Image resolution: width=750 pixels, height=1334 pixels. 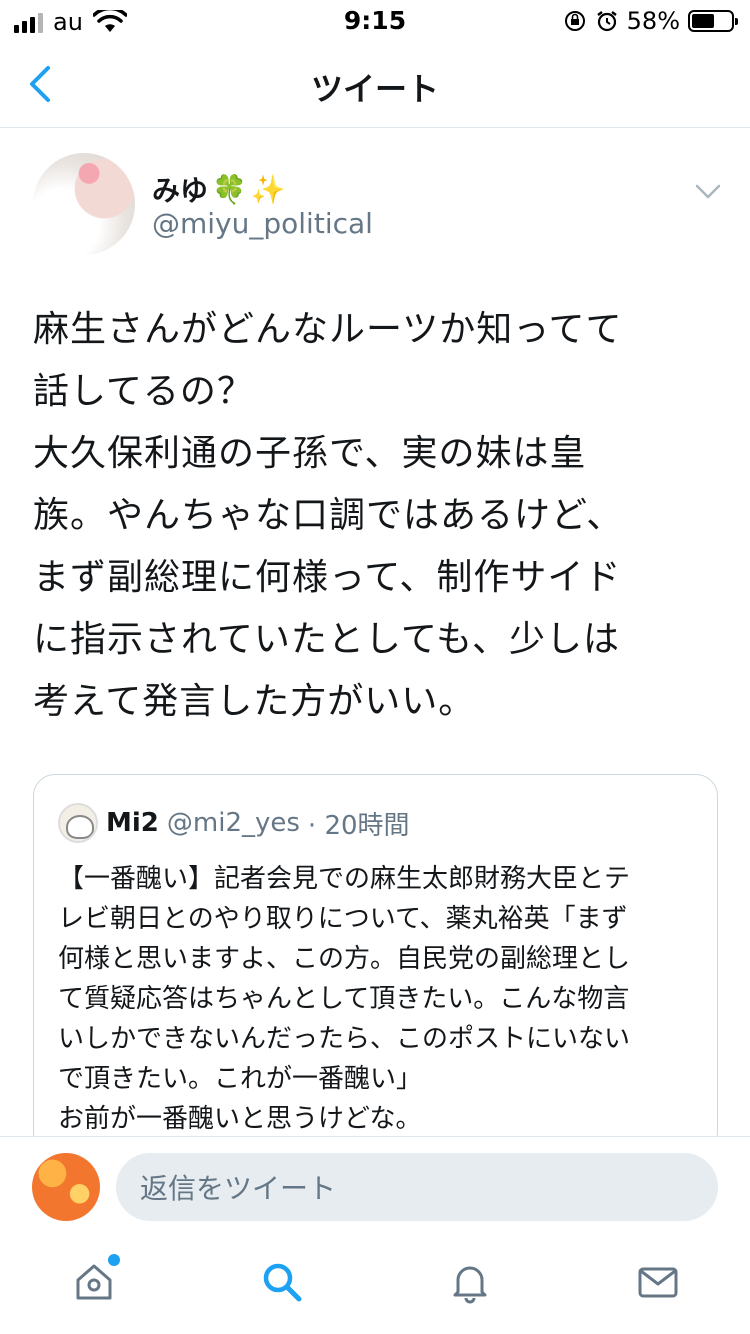 I want to click on tab-notifications, so click(x=470, y=1282).